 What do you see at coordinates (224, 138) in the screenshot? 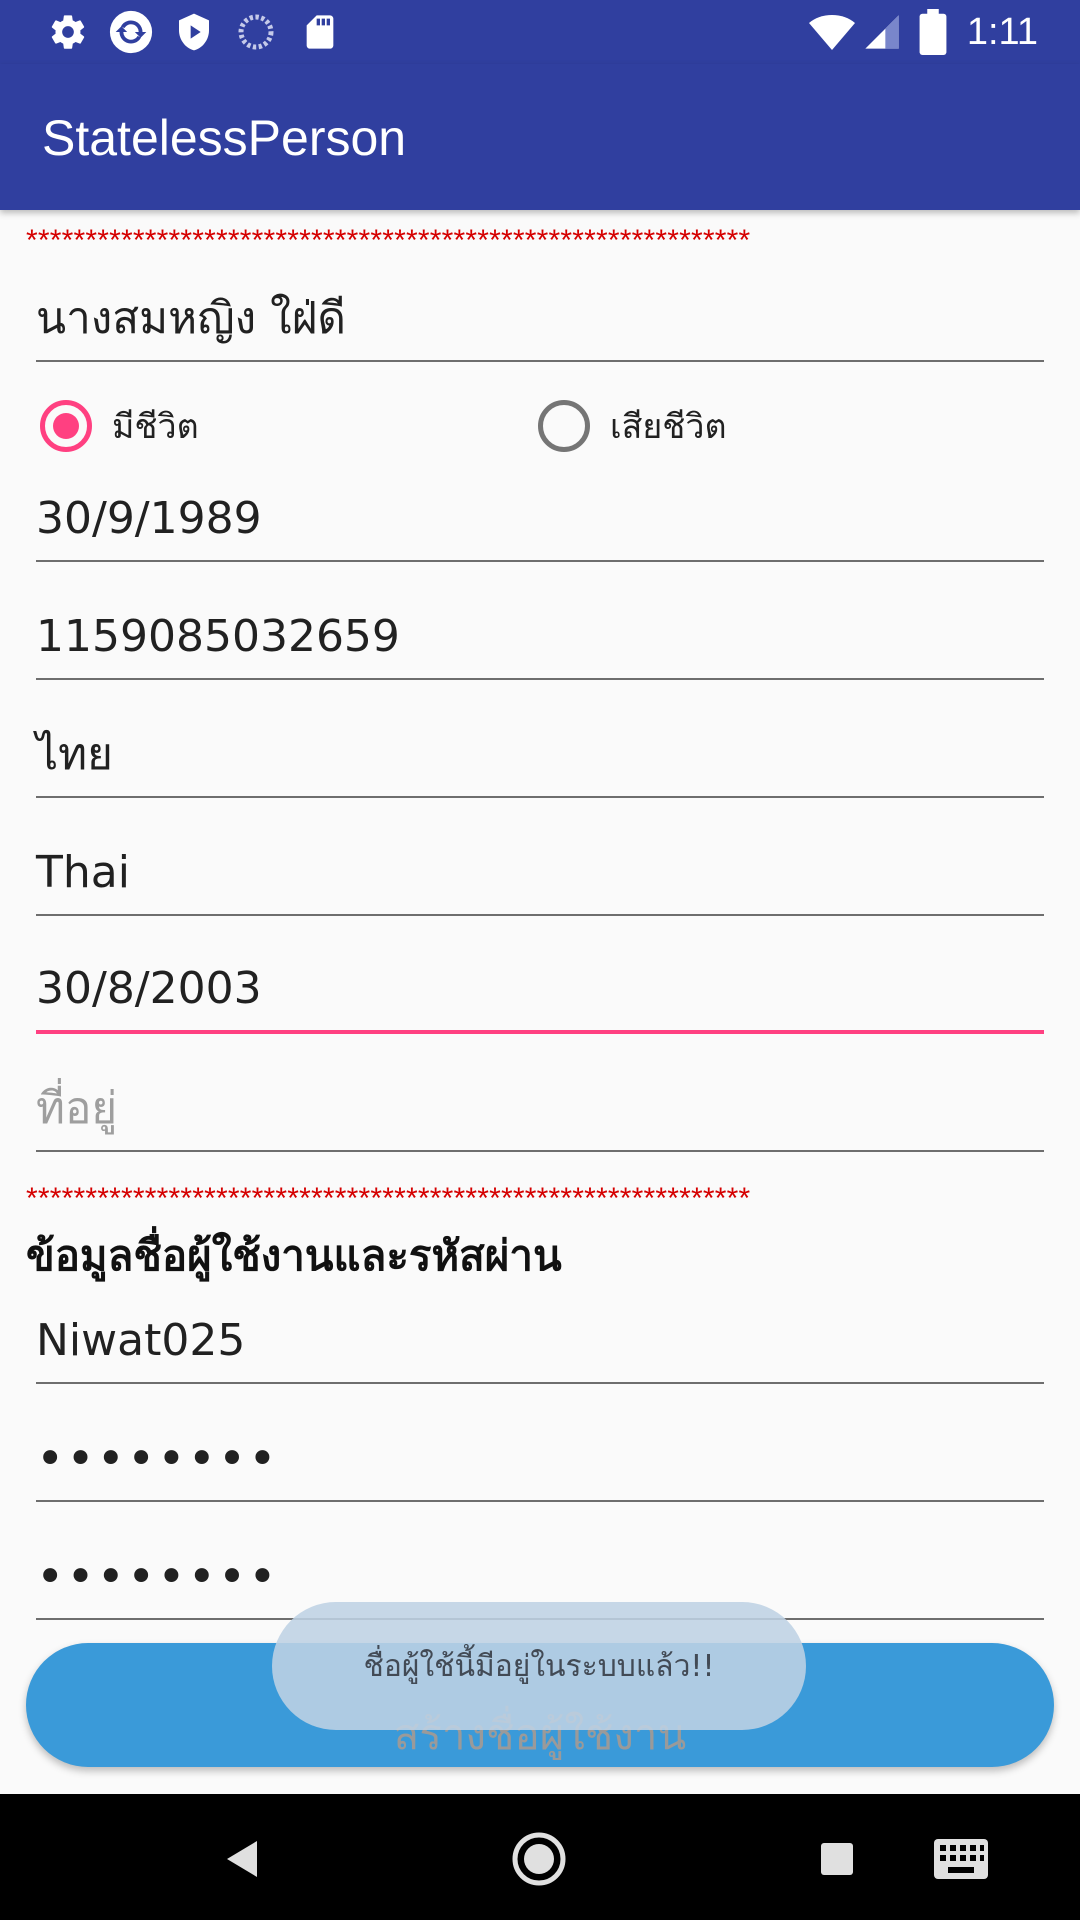
I see `app-title: StatelessPerson` at bounding box center [224, 138].